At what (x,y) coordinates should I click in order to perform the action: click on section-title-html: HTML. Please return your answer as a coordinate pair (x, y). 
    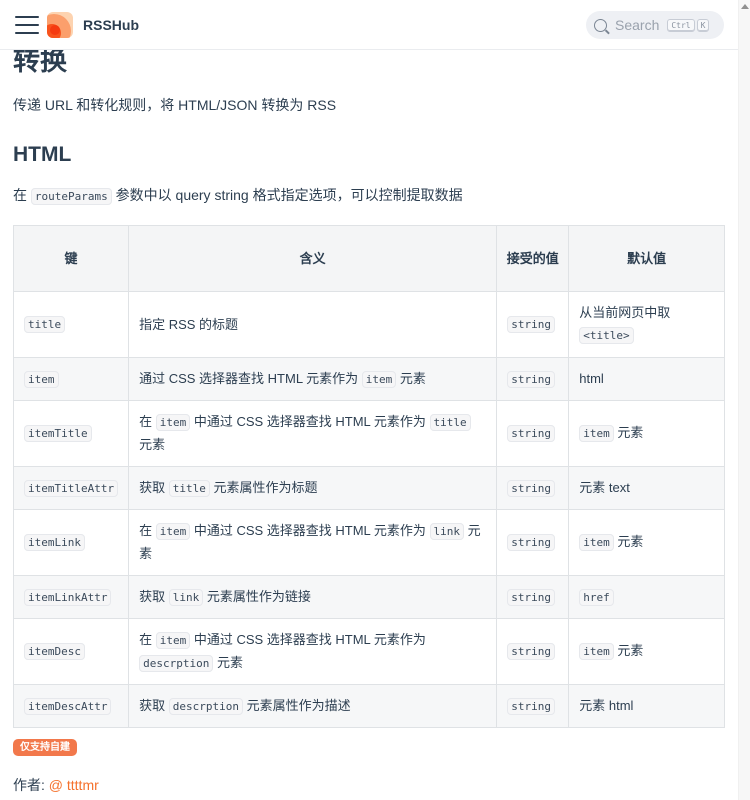
    Looking at the image, I should click on (42, 154).